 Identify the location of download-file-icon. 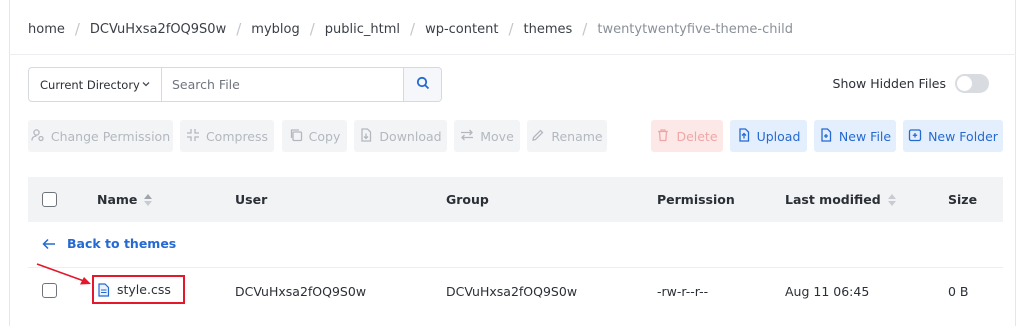
(366, 136).